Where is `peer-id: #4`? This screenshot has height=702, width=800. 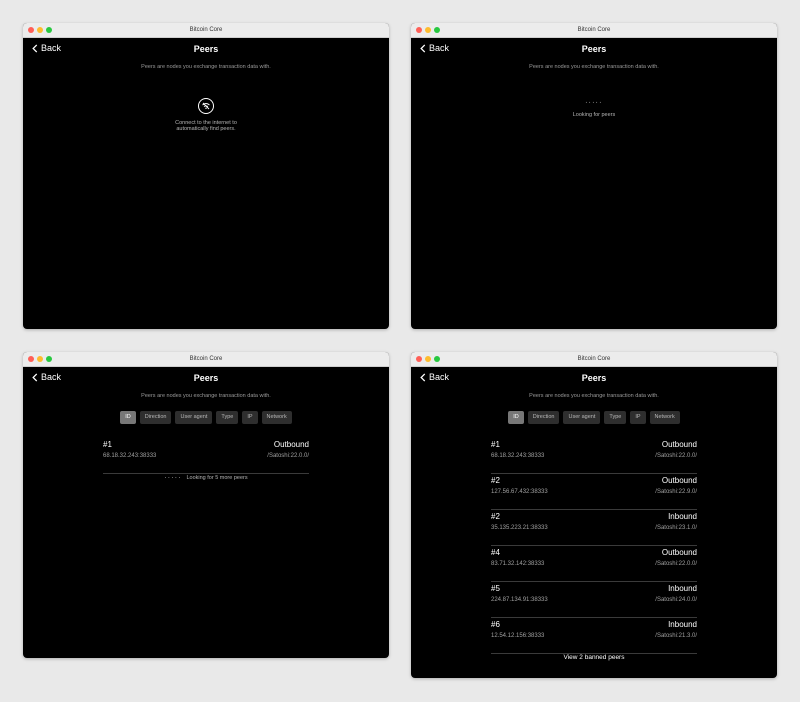 peer-id: #4 is located at coordinates (495, 552).